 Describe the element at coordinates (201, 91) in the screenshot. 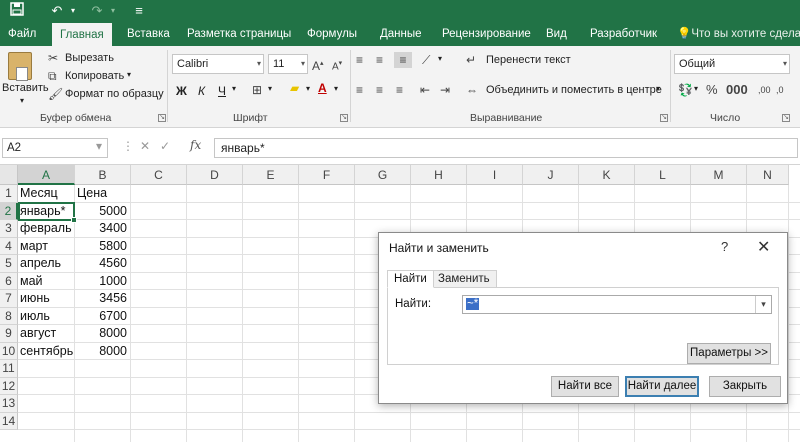

I see `italic-button: К` at that location.